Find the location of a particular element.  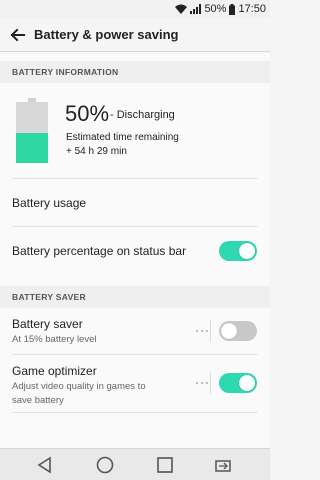

battery-usage-item: Battery usage is located at coordinates (49, 203).